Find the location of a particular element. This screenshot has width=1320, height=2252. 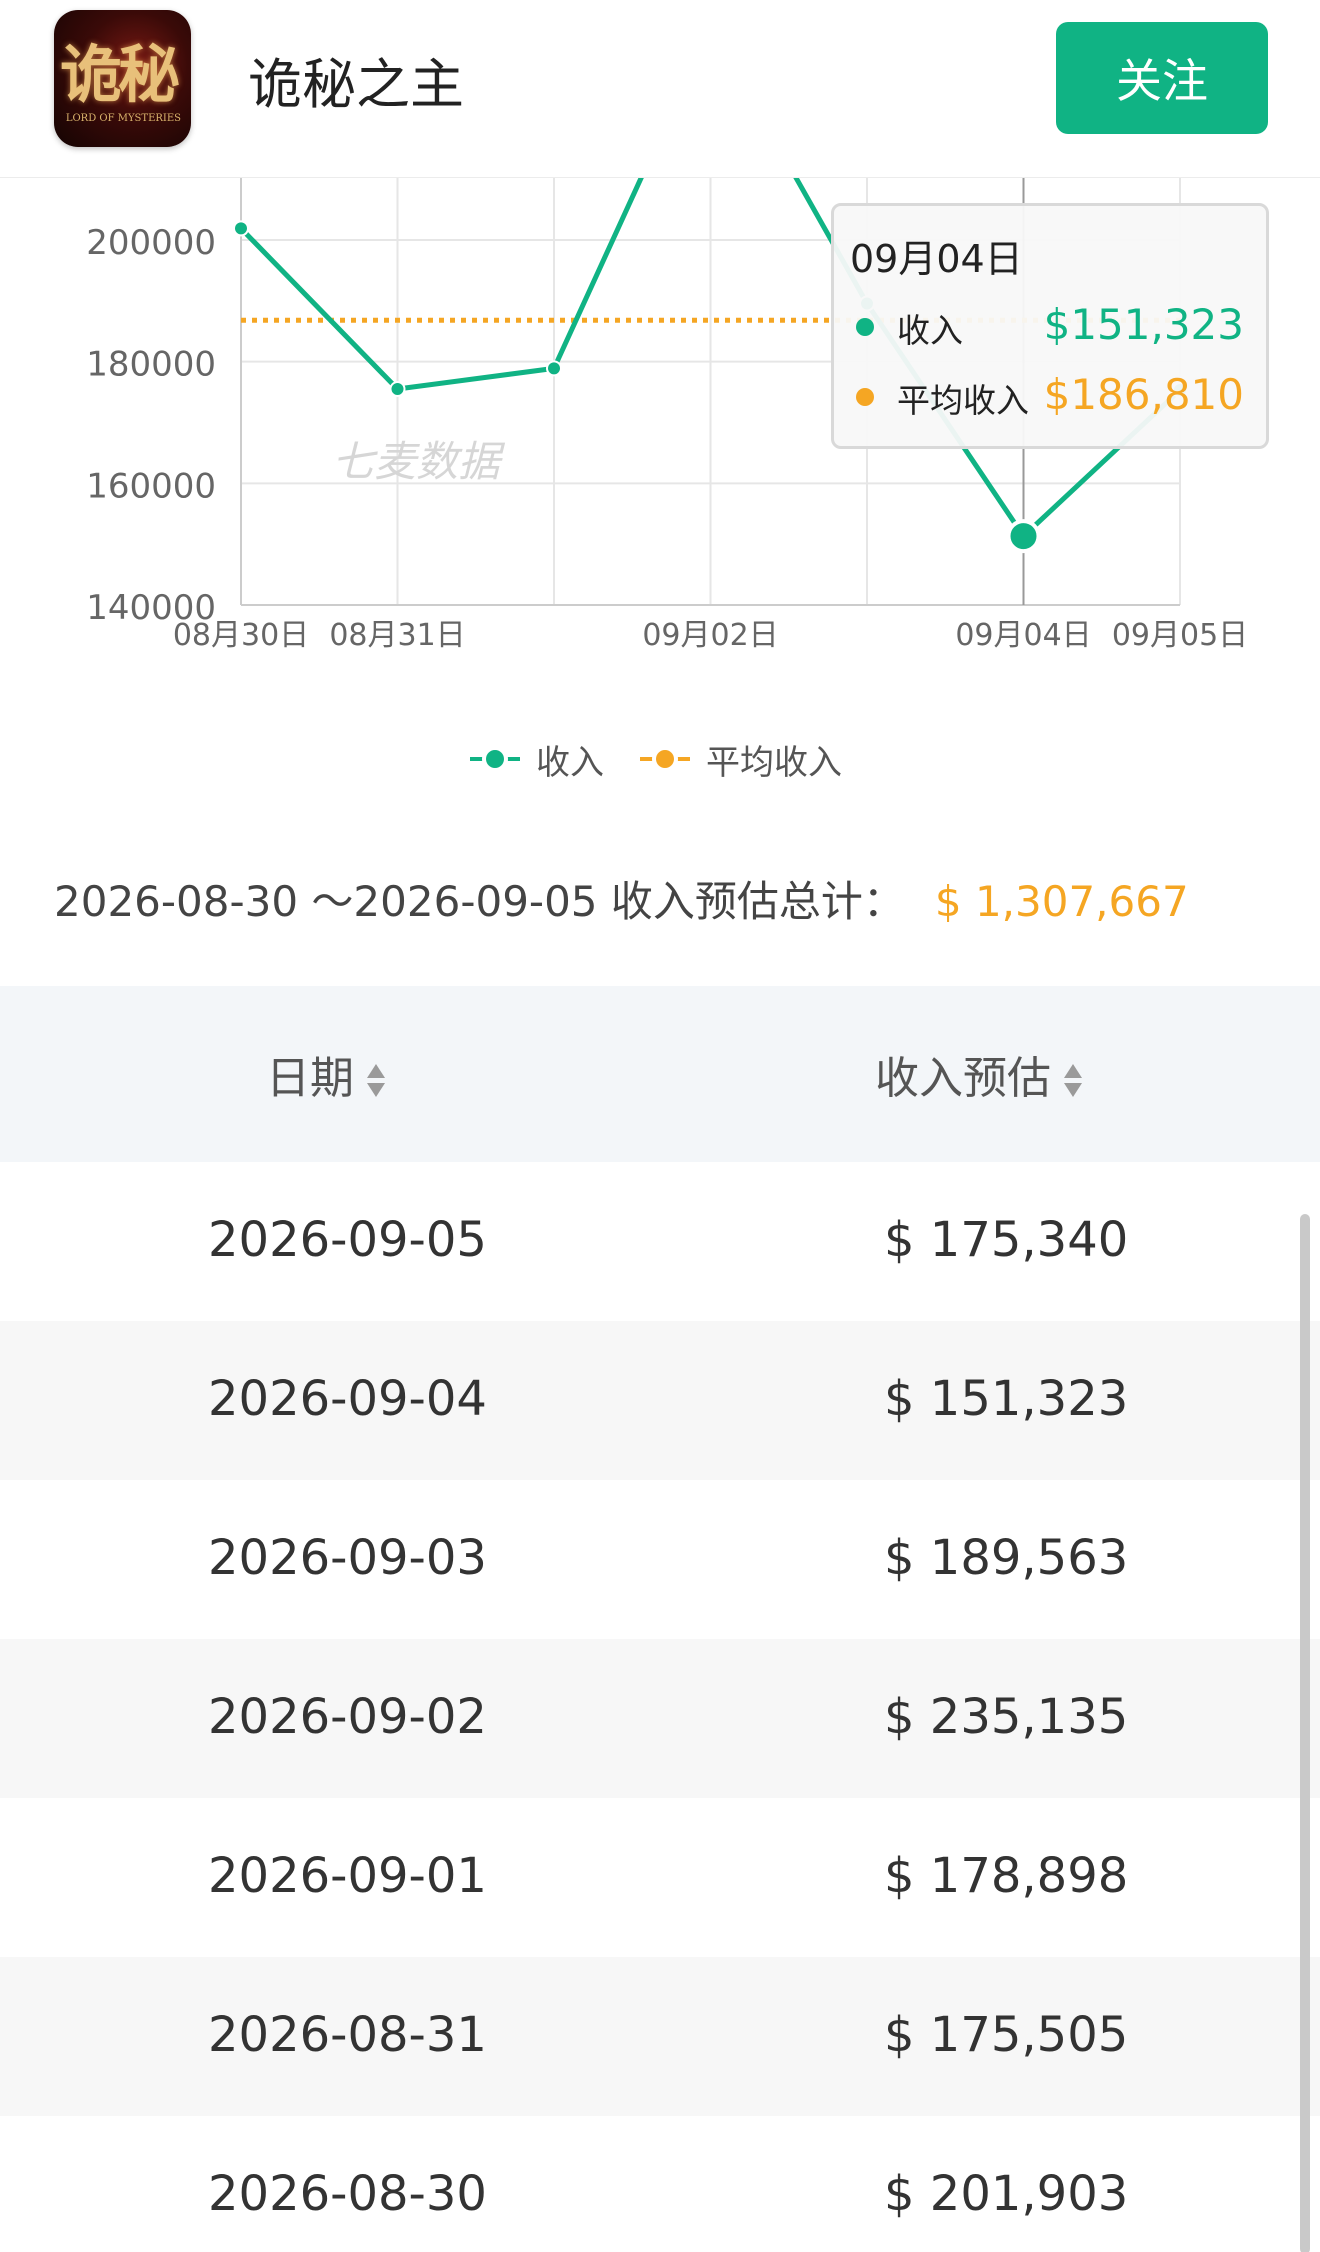

table-row: 2026-09-01 $ 178,898 is located at coordinates (660, 1877).